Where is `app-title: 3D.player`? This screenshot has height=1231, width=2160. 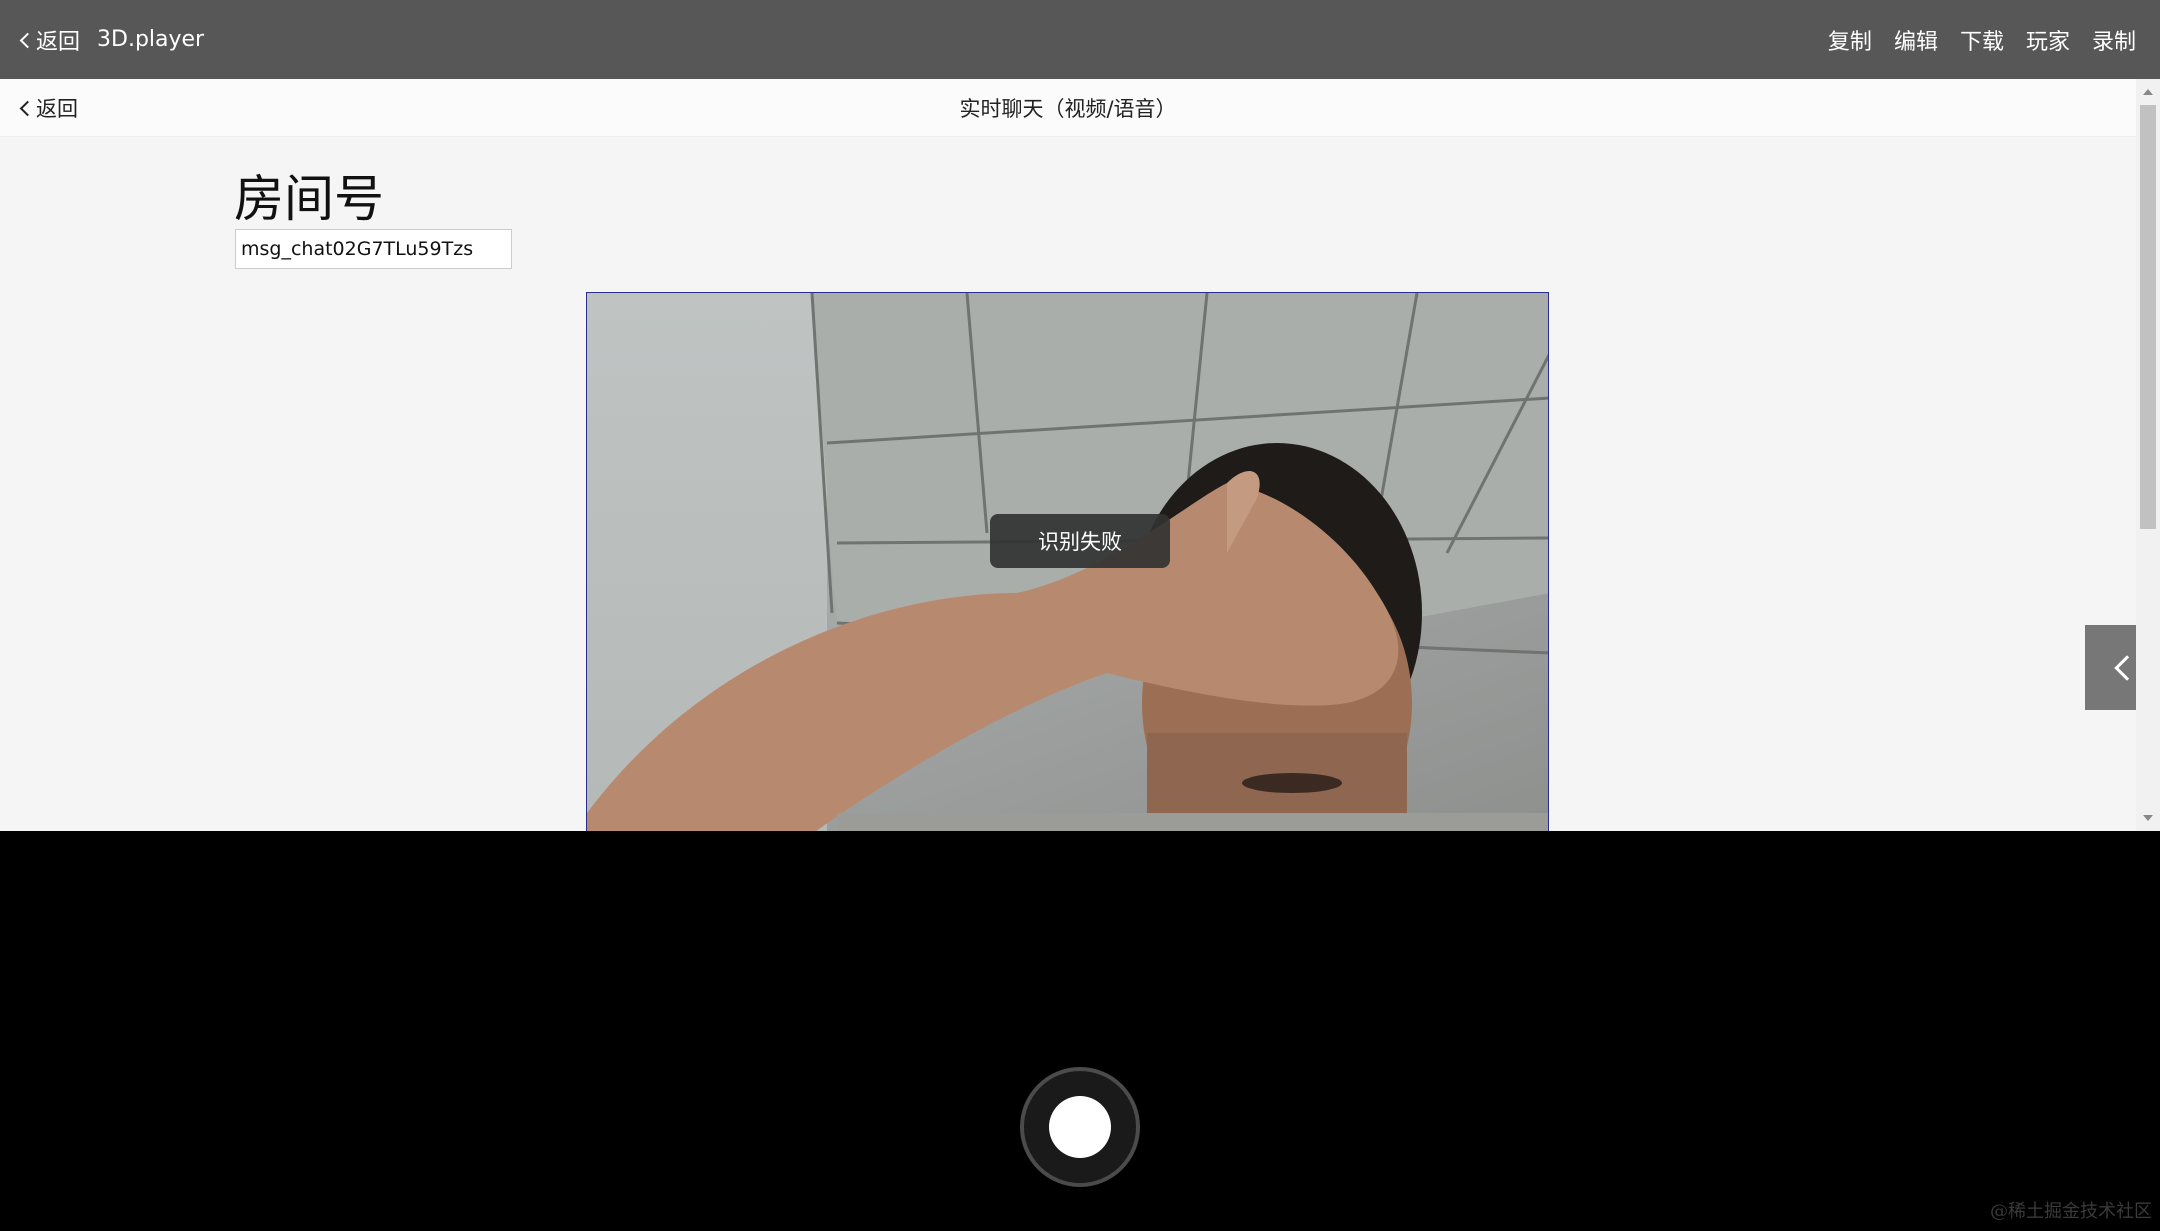 app-title: 3D.player is located at coordinates (151, 39).